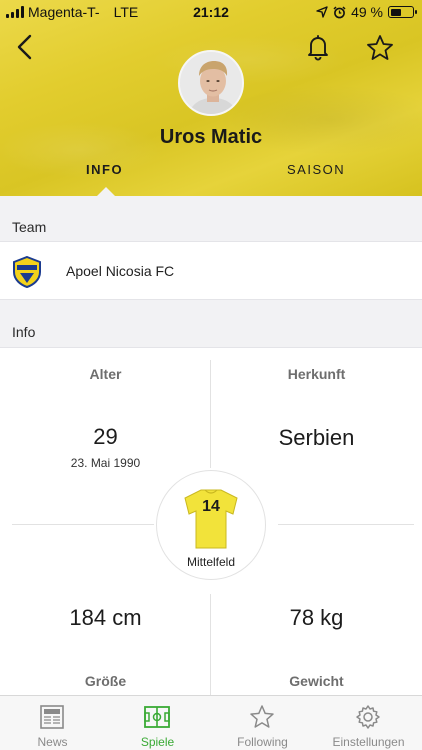 The width and height of the screenshot is (422, 750). What do you see at coordinates (316, 617) in the screenshot?
I see `weight-value: 78 kg` at bounding box center [316, 617].